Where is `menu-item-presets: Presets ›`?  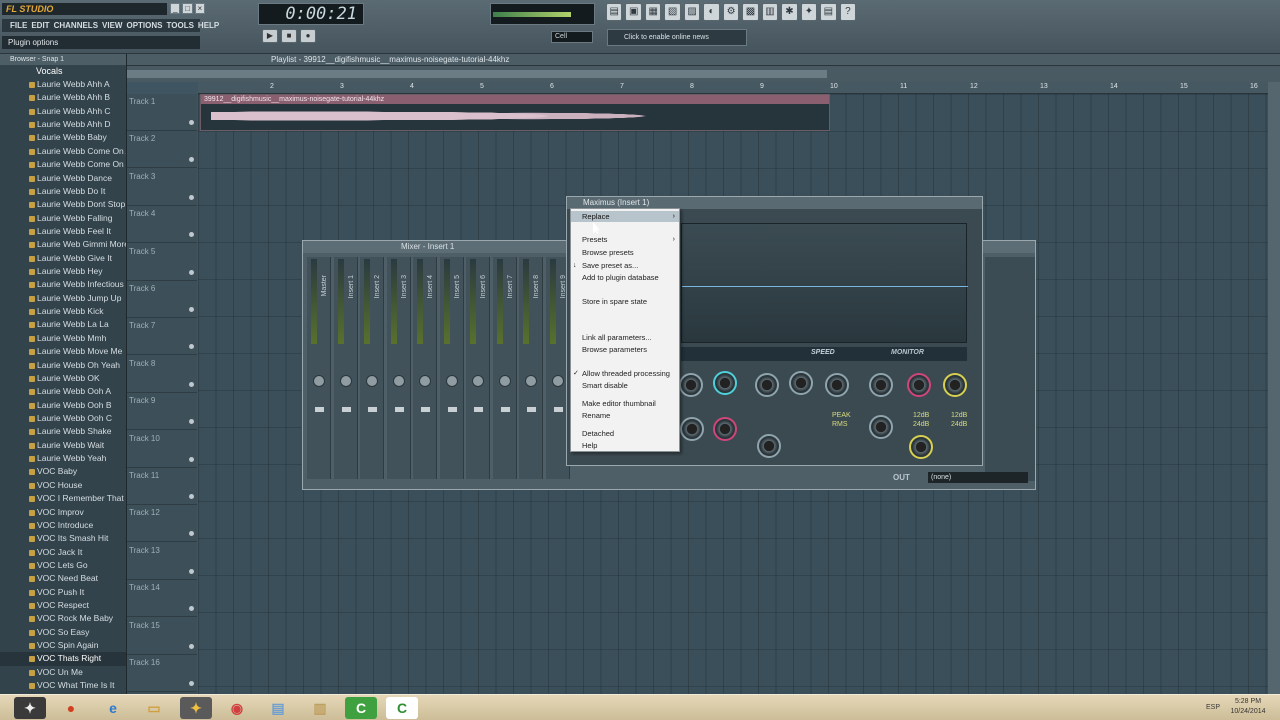
menu-item-presets: Presets › is located at coordinates (625, 239).